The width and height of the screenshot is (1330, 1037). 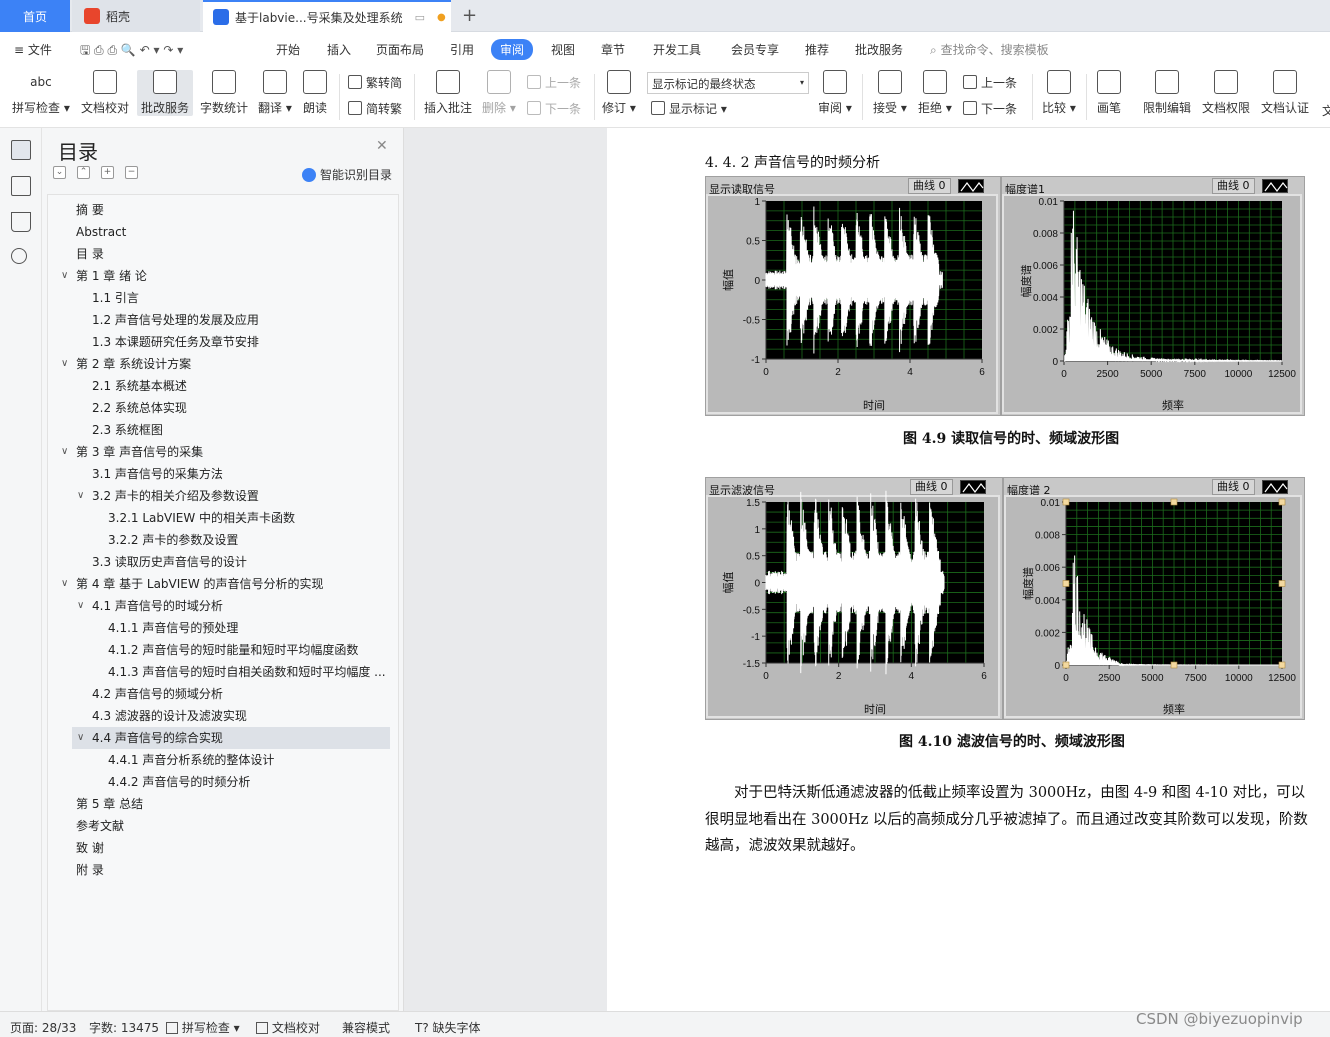 I want to click on toc-item: 致 谢, so click(x=90, y=848).